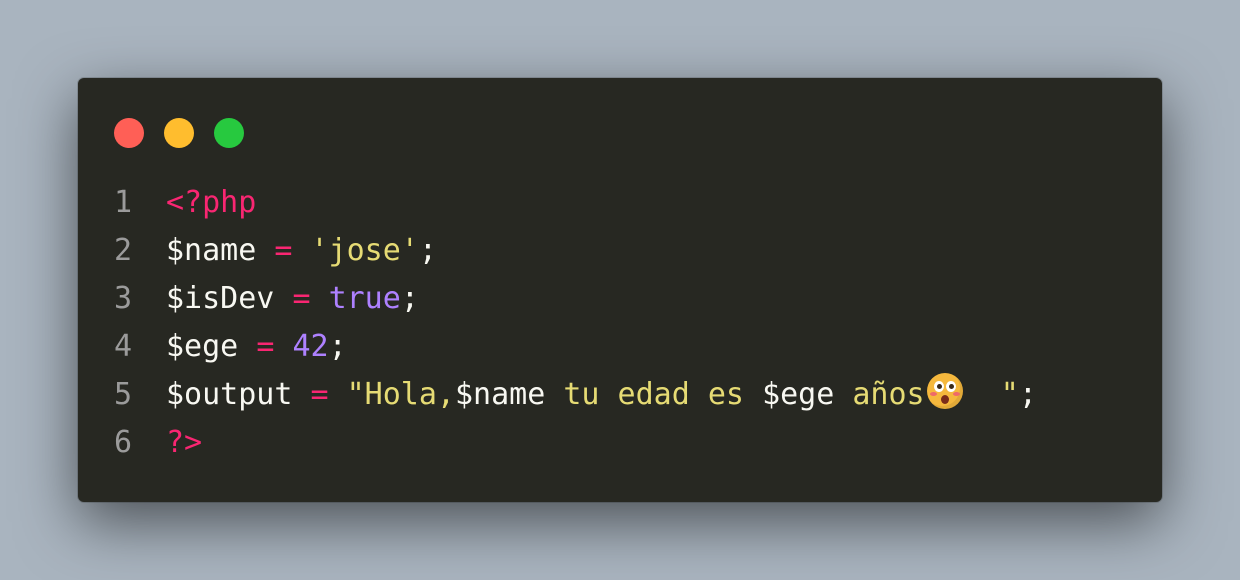  What do you see at coordinates (575, 347) in the screenshot?
I see `code-line: 4 $ege = 42;` at bounding box center [575, 347].